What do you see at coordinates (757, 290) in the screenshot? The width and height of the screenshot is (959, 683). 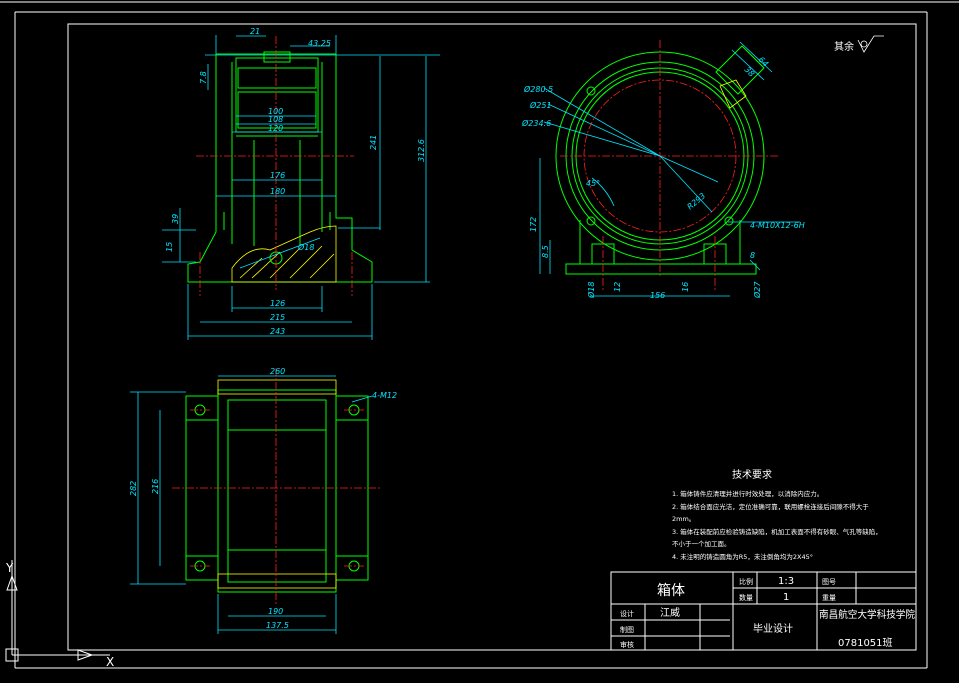 I see `dim-d27: Ø27` at bounding box center [757, 290].